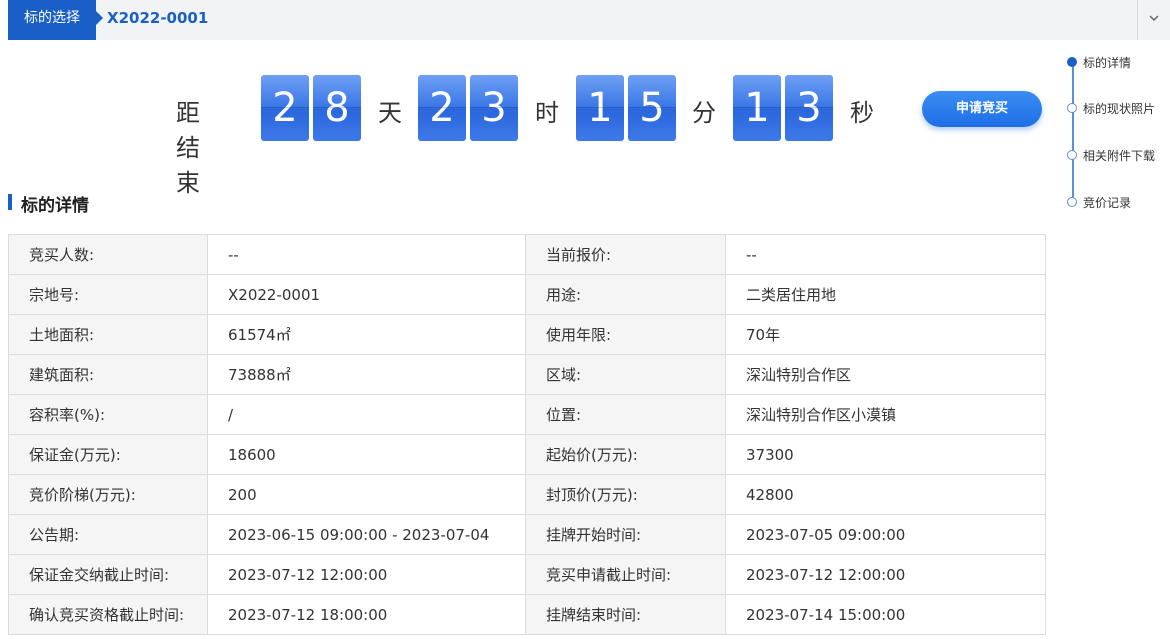  What do you see at coordinates (366, 614) in the screenshot?
I see `field-value: 2023-07-12 18:00:00` at bounding box center [366, 614].